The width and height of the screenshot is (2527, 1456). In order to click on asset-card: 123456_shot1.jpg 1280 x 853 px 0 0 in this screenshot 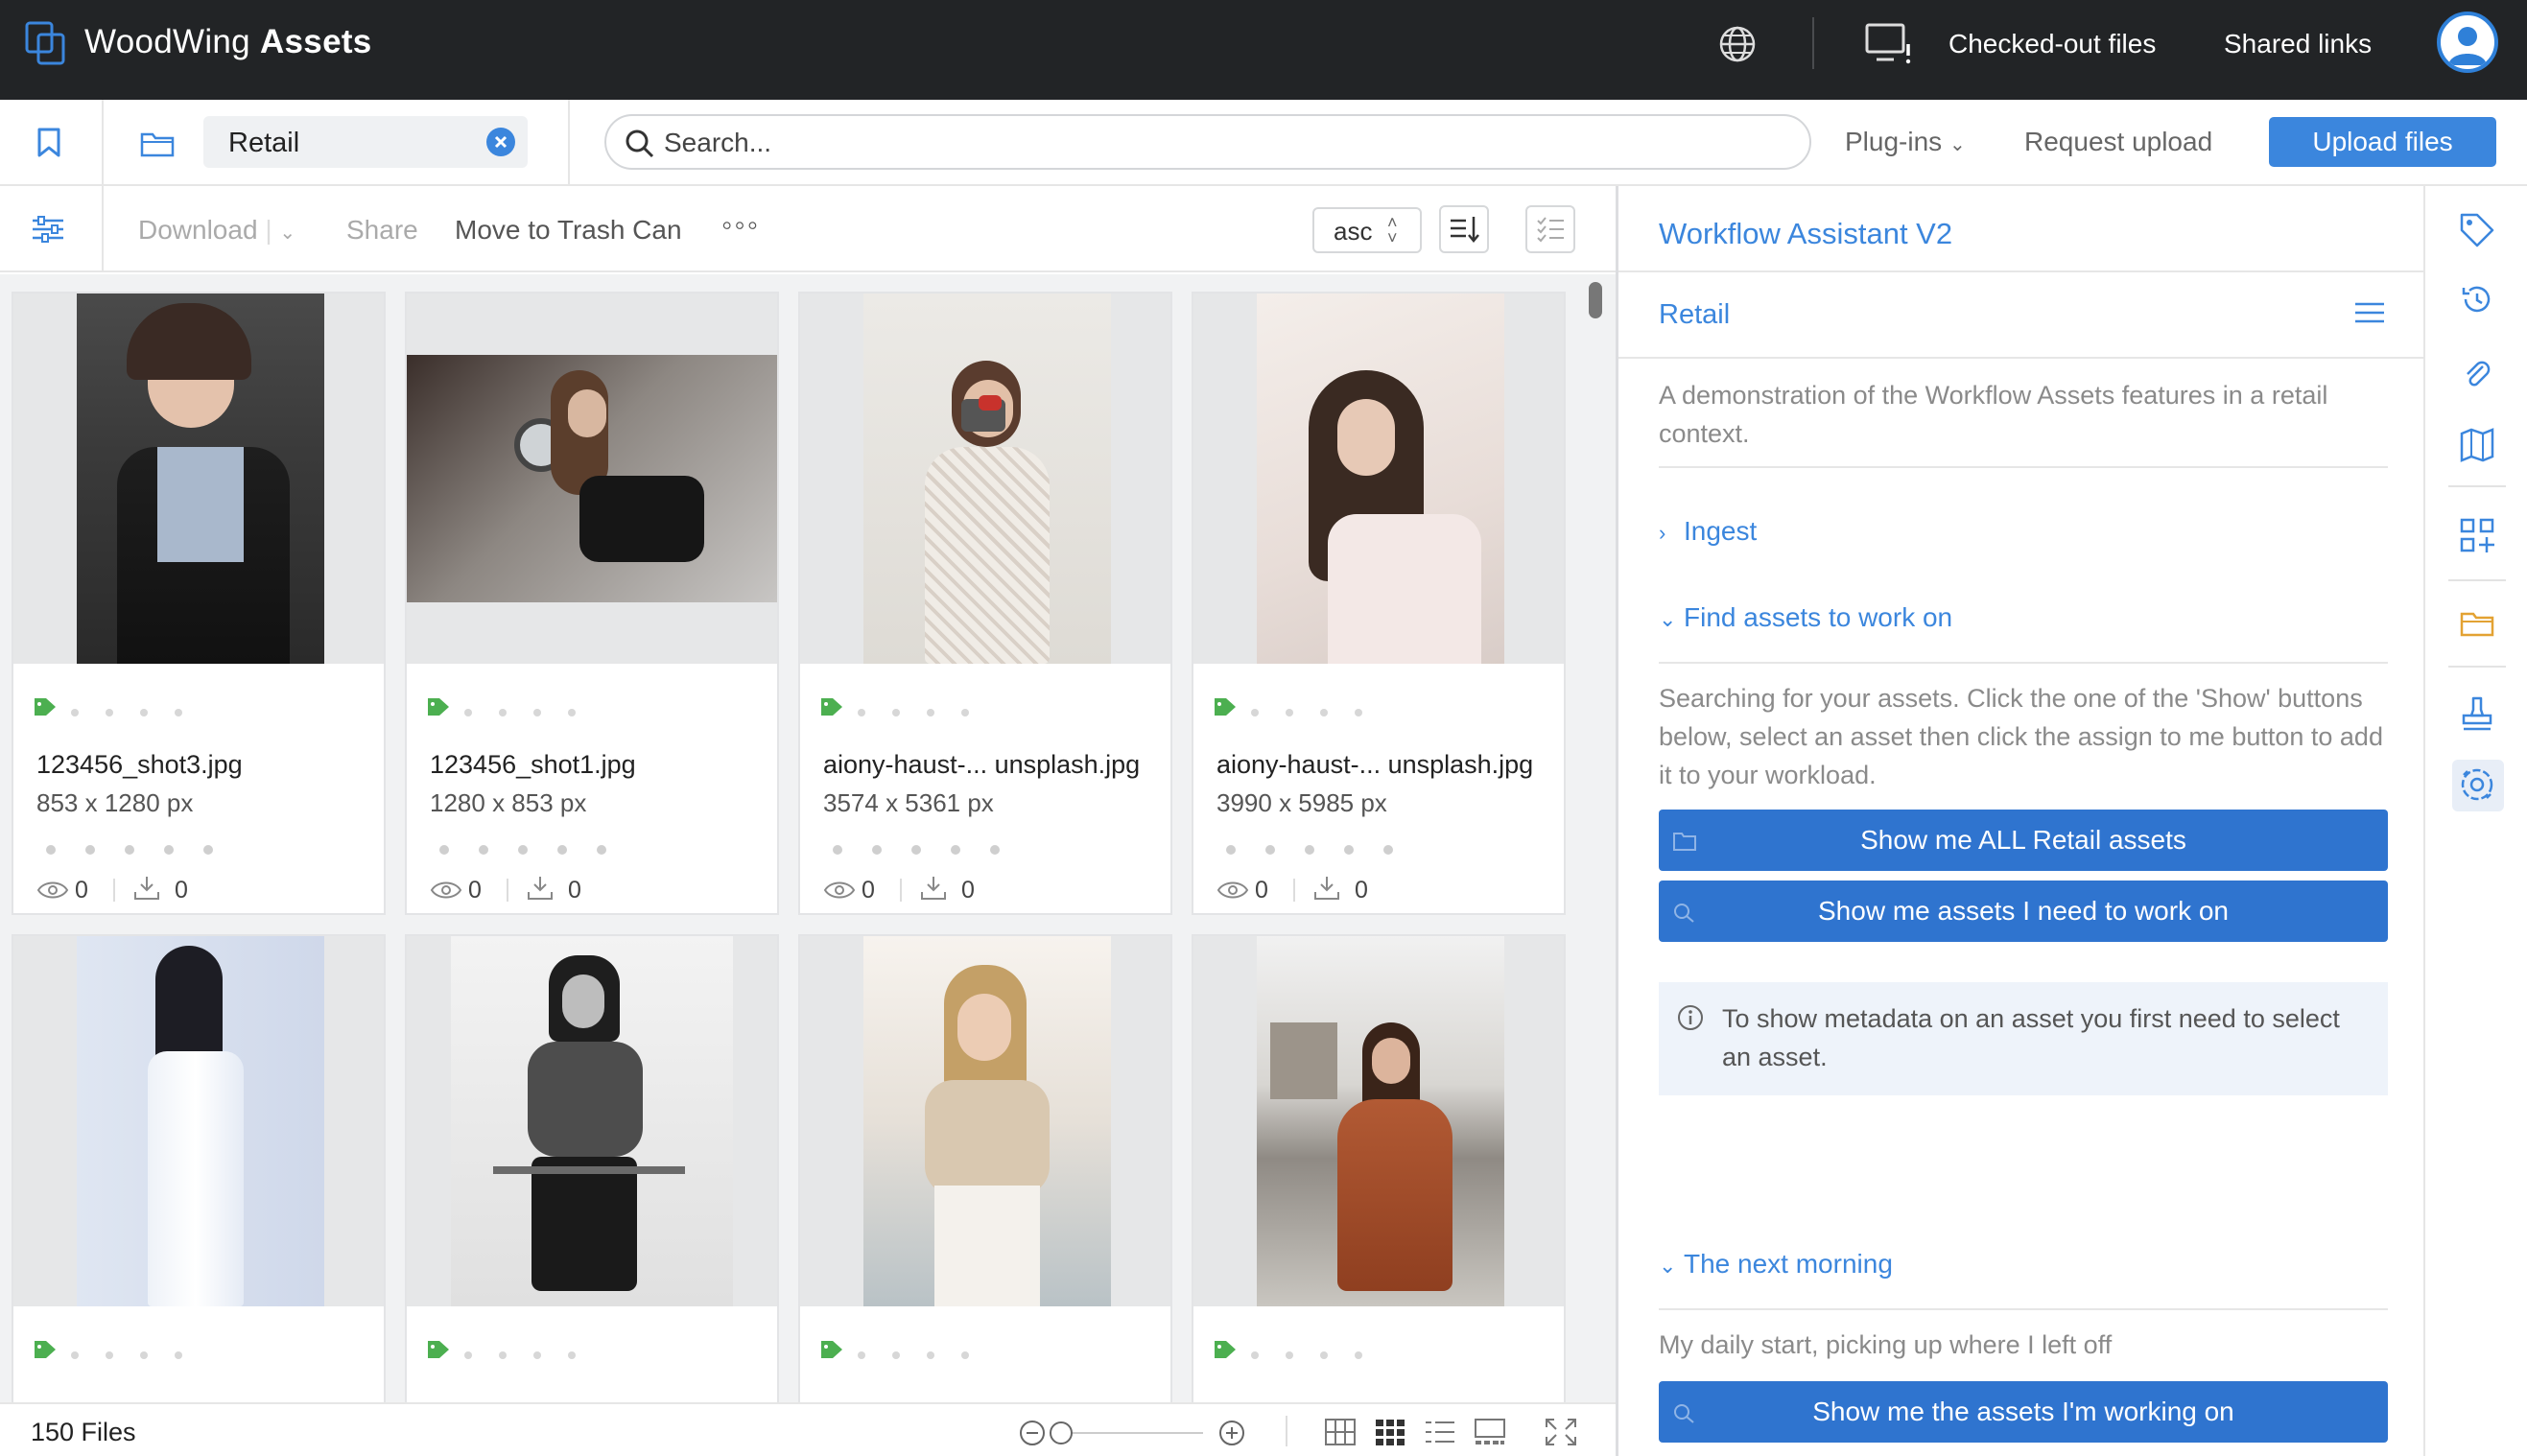, I will do `click(592, 604)`.